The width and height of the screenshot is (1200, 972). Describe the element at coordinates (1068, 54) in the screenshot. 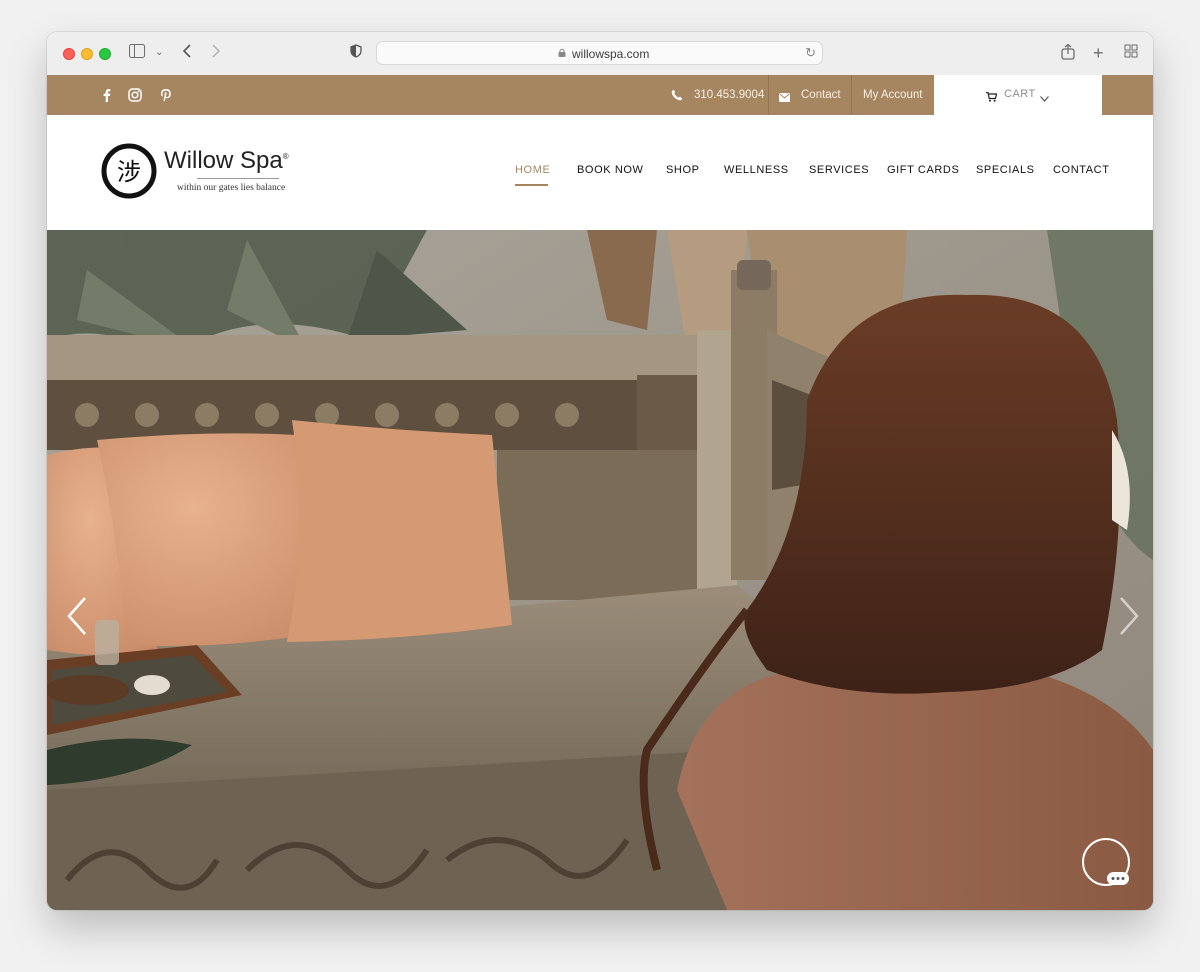

I see `share-icon` at that location.